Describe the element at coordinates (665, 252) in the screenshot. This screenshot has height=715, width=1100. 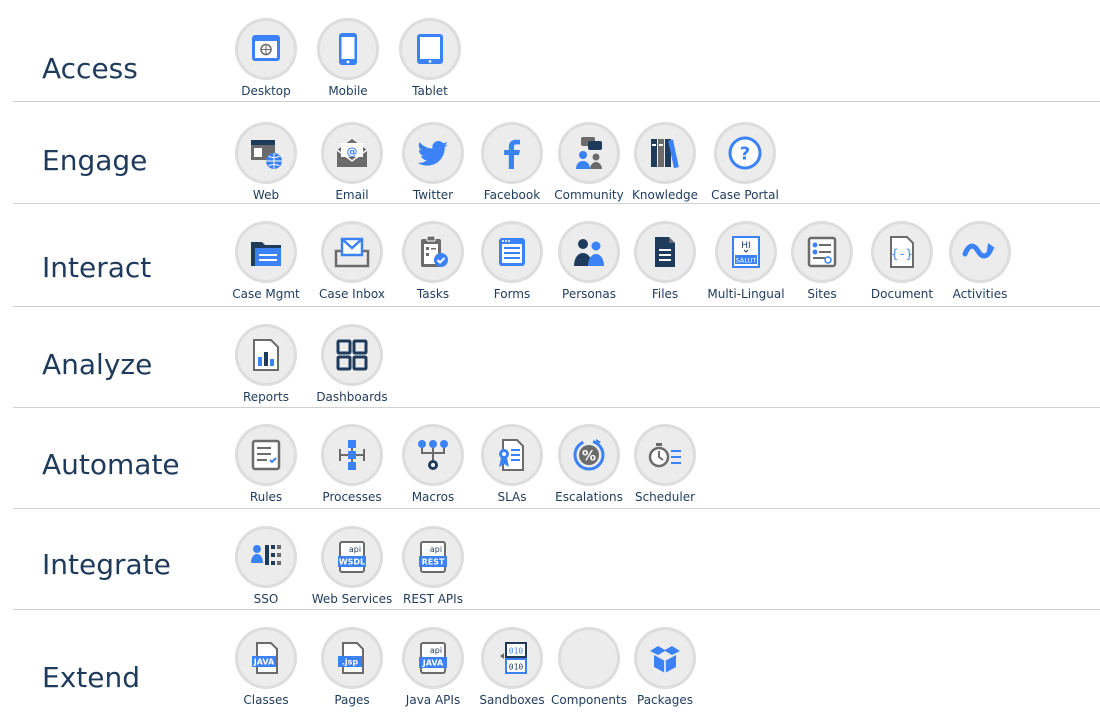
I see `file-icon` at that location.